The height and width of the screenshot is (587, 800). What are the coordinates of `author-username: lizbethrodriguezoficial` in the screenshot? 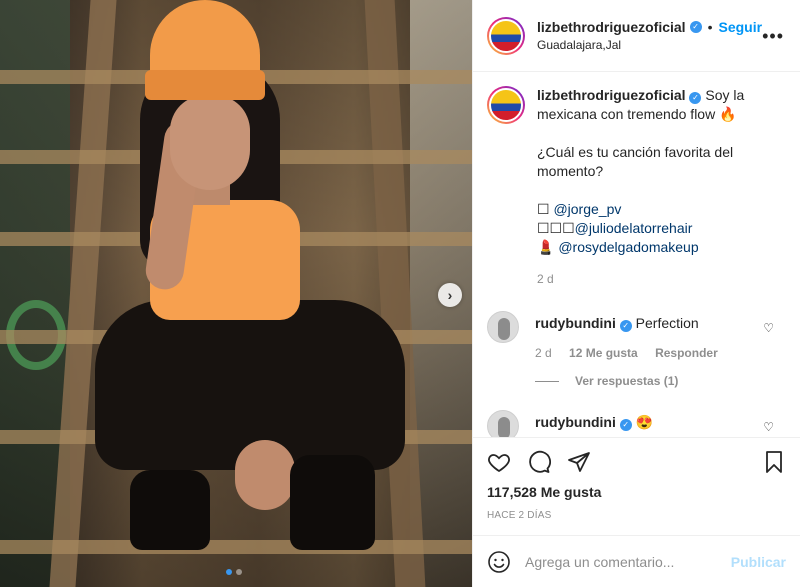 It's located at (611, 27).